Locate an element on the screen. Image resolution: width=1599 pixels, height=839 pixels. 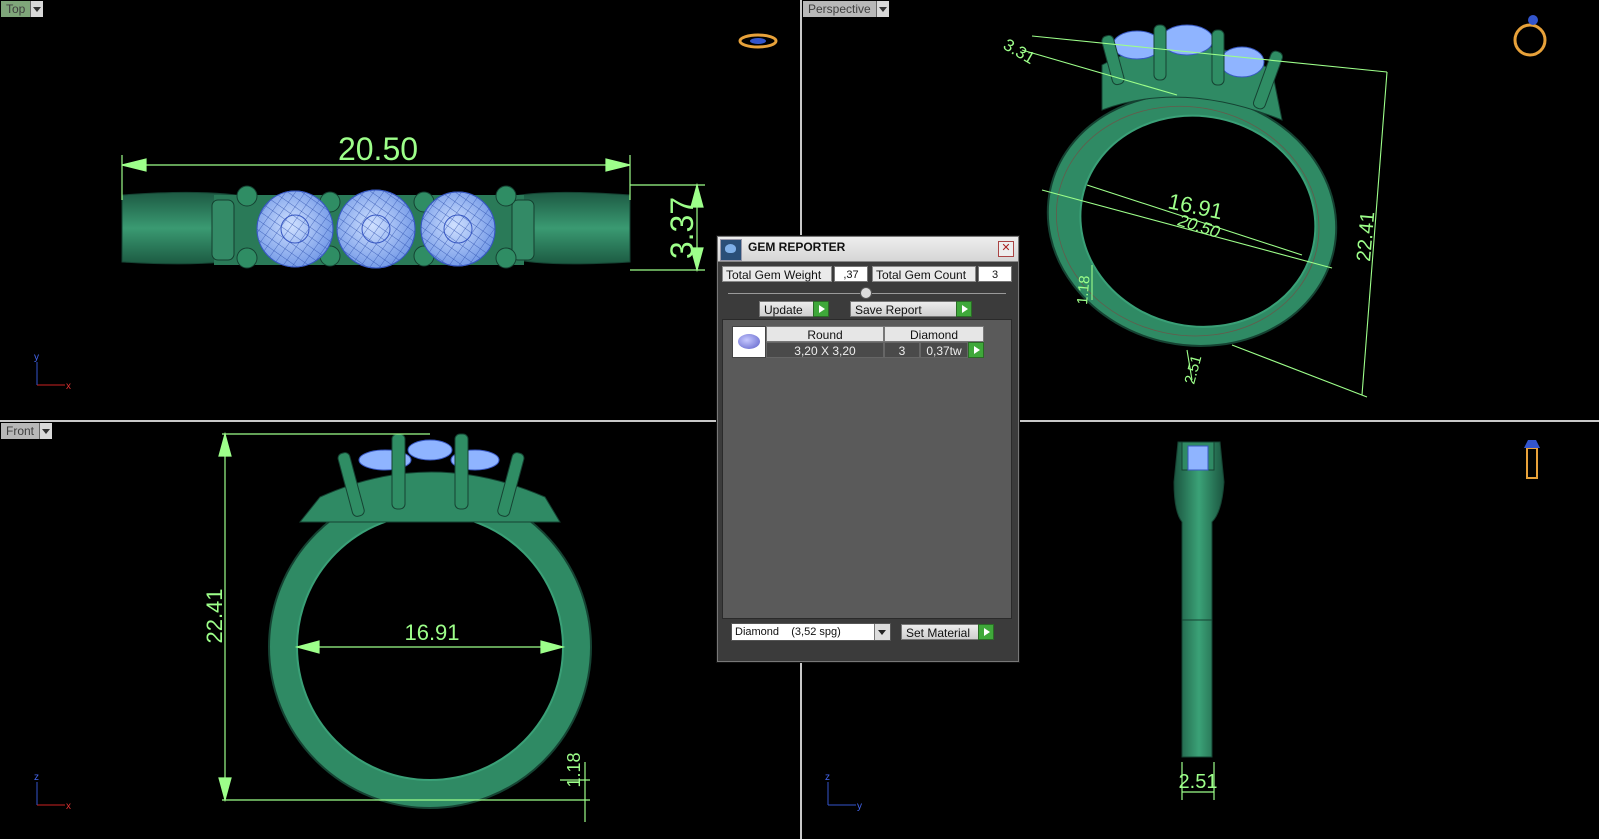
material-select-value: Diamond (3,52 spg) is located at coordinates (788, 632).